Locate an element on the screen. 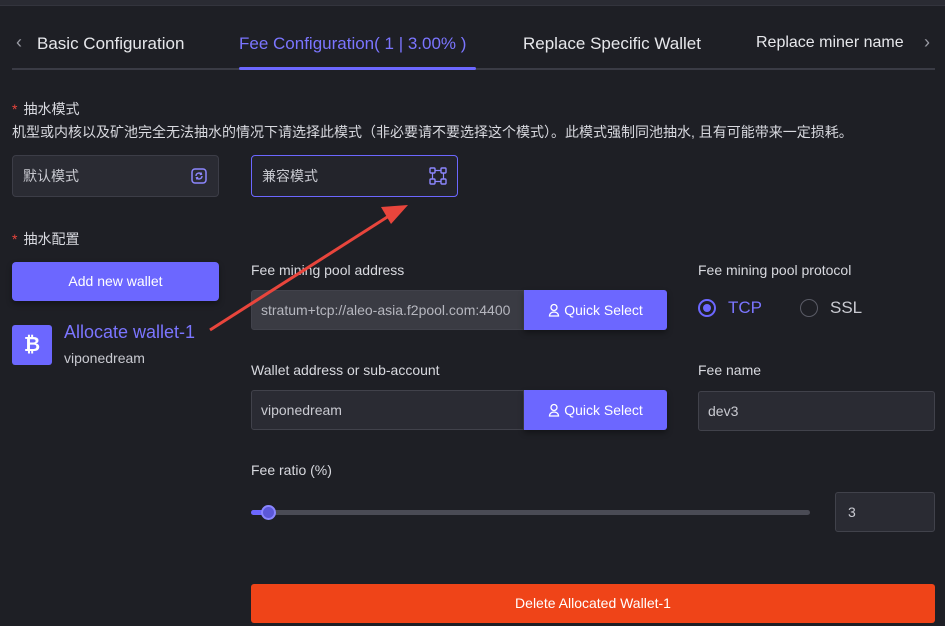  config-section-title: * 抽水配置 is located at coordinates (45, 239).